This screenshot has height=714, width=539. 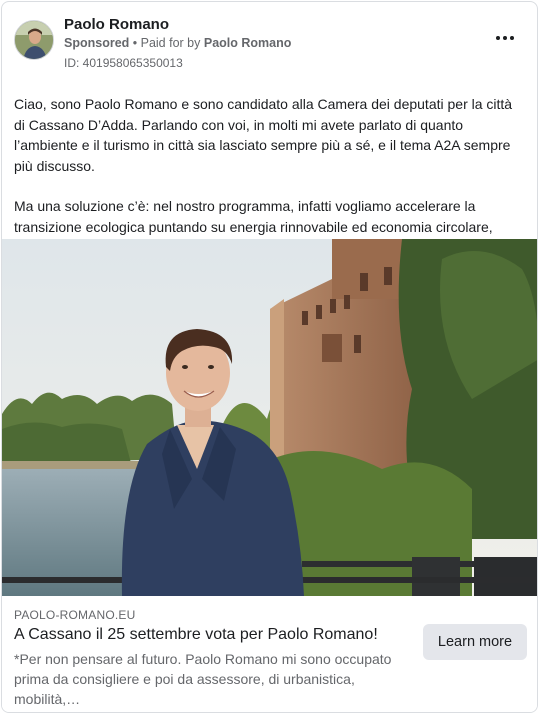 I want to click on payer-name: Paolo Romano, so click(x=248, y=43).